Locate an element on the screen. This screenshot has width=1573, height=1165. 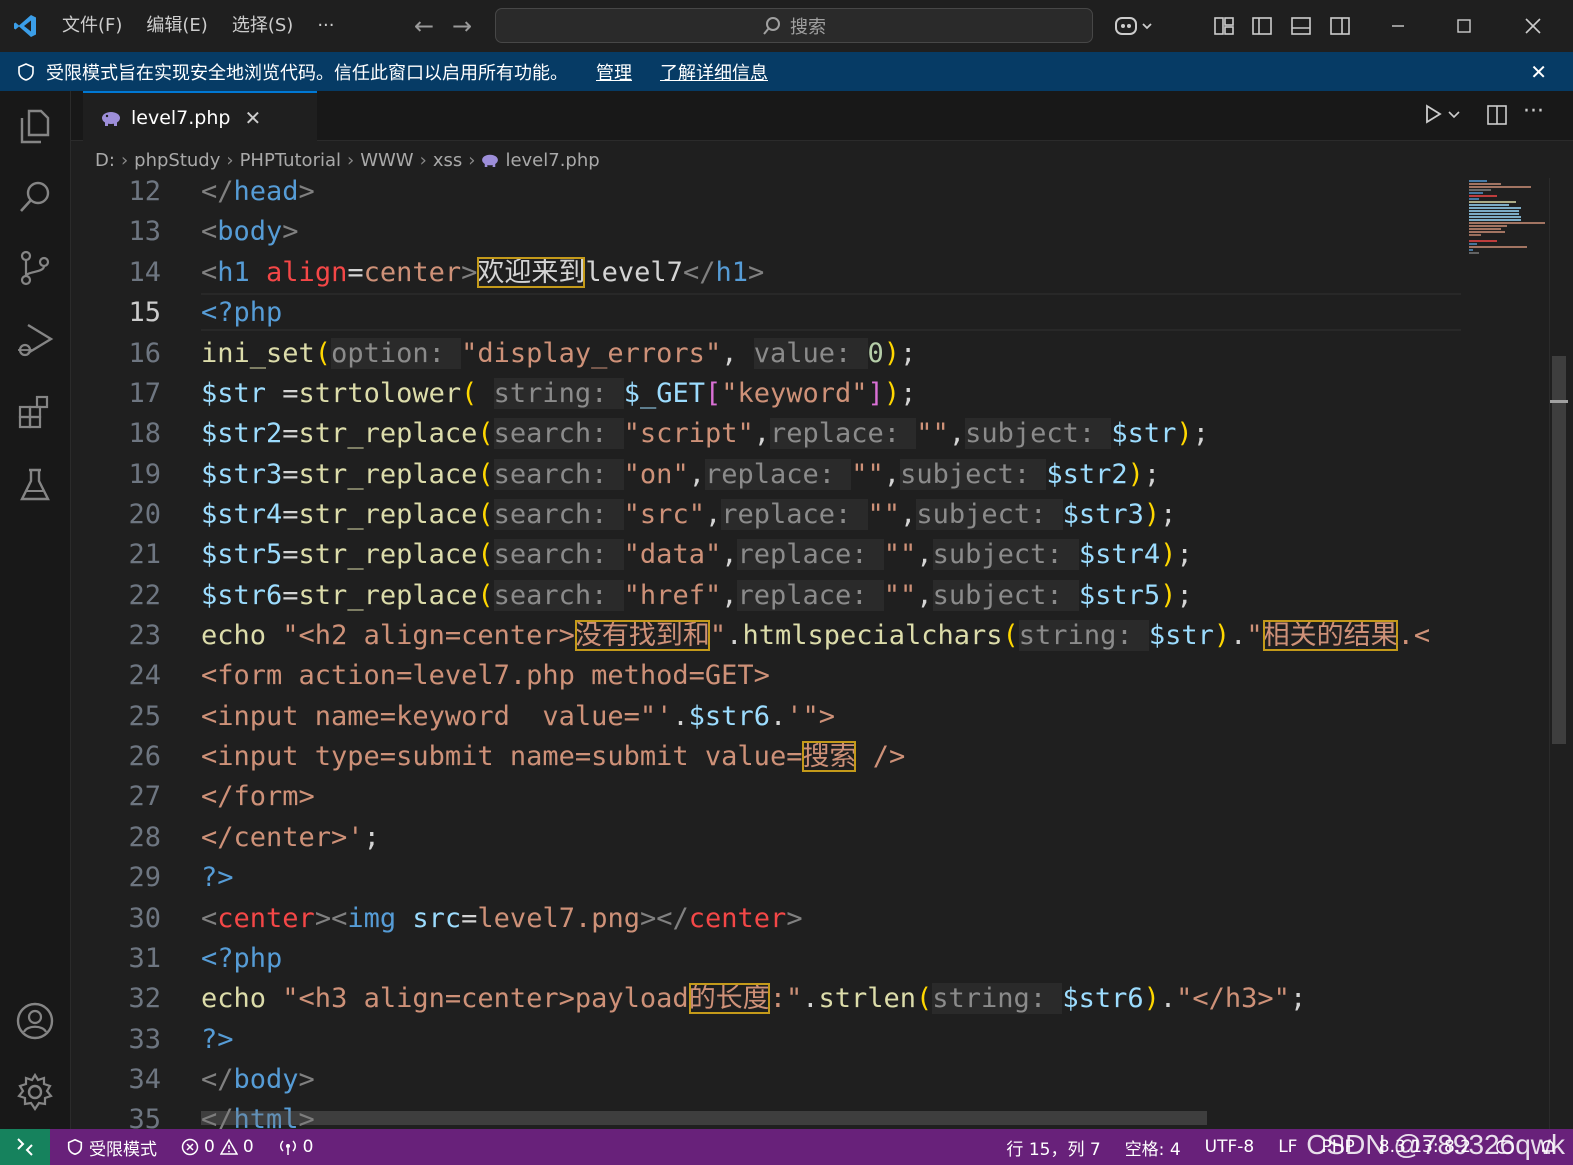
search-view-icon is located at coordinates (35, 197).